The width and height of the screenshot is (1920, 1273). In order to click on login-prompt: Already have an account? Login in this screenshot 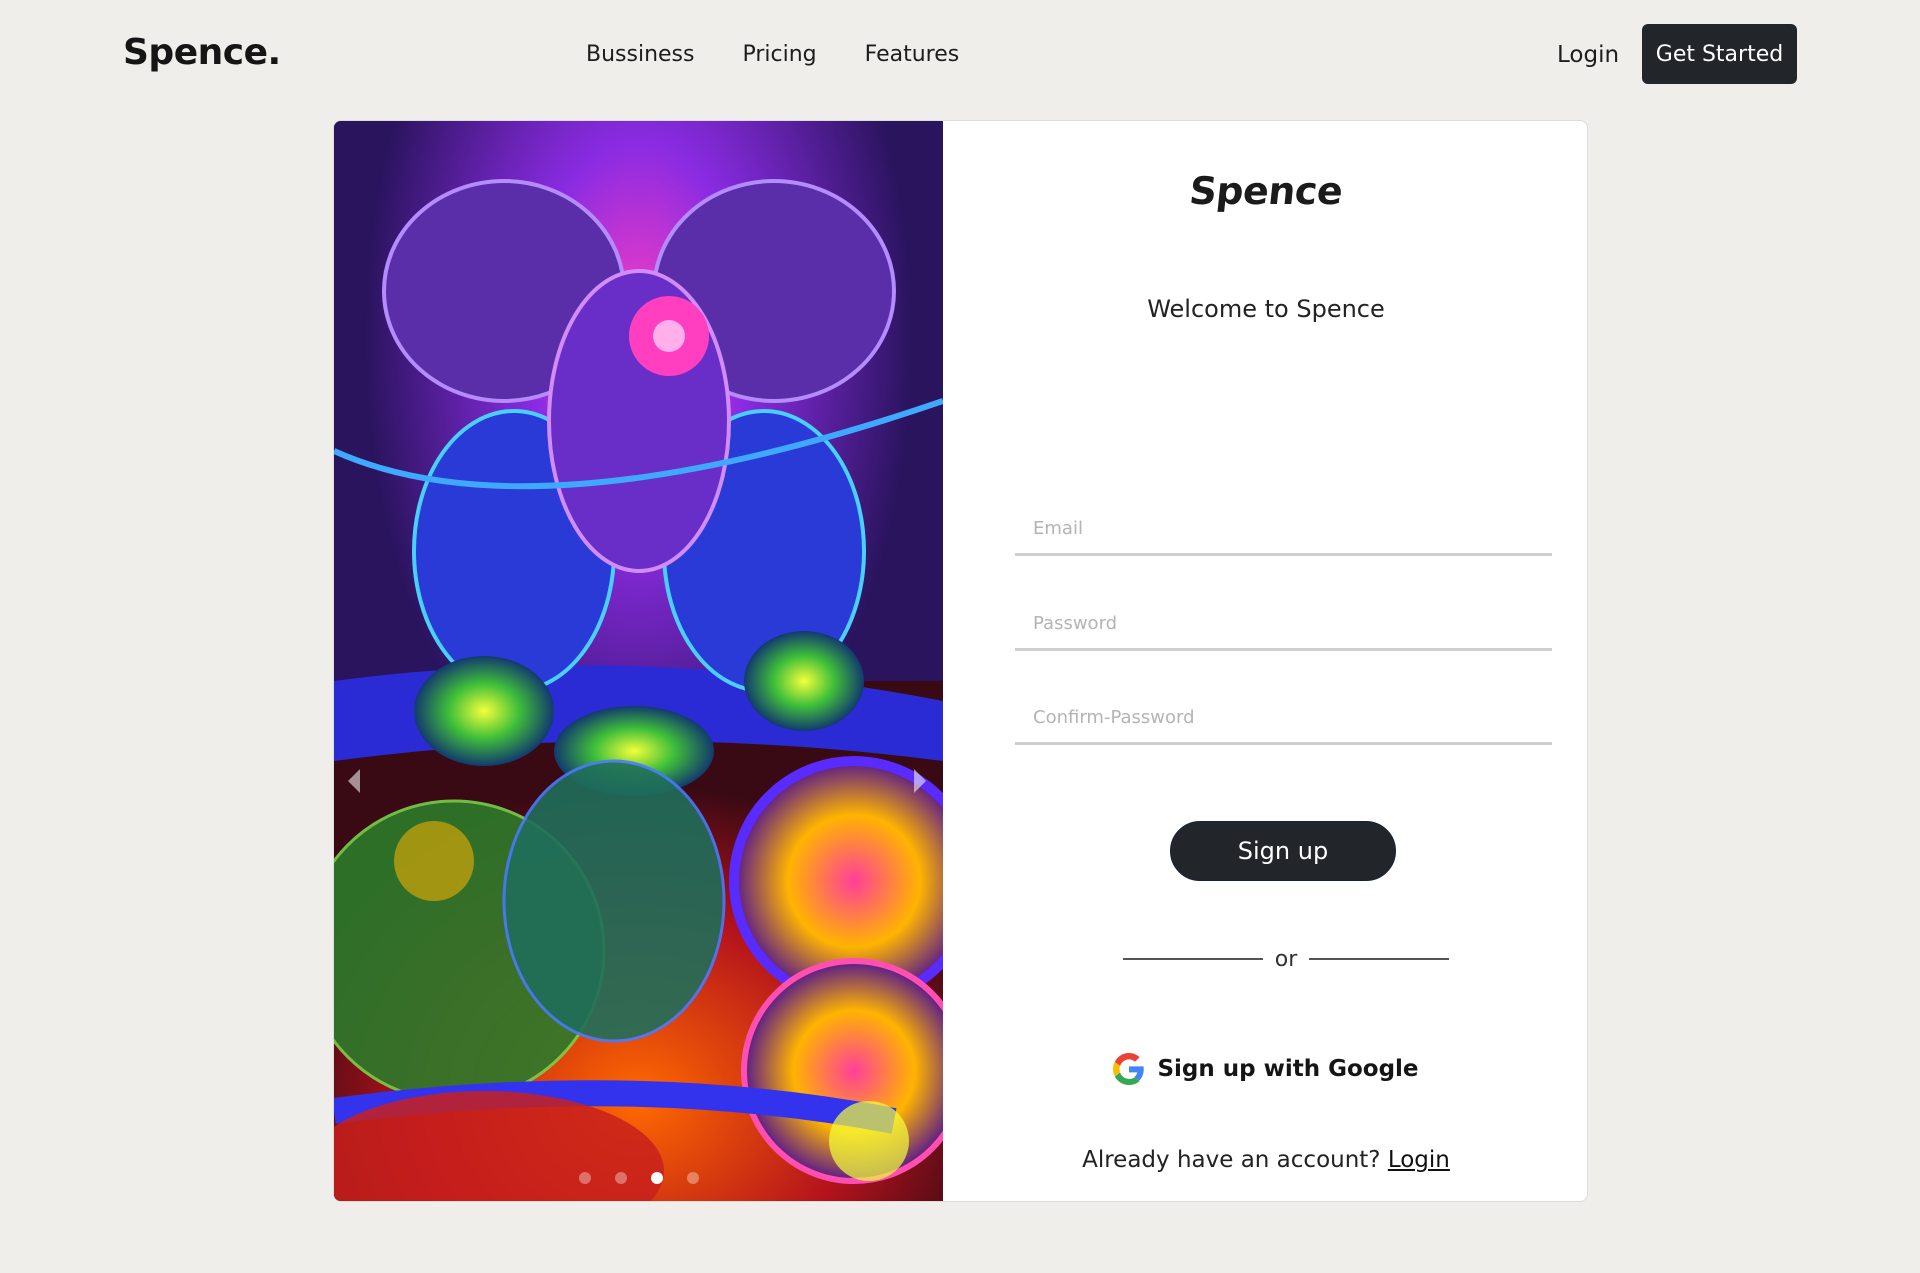, I will do `click(1265, 1160)`.